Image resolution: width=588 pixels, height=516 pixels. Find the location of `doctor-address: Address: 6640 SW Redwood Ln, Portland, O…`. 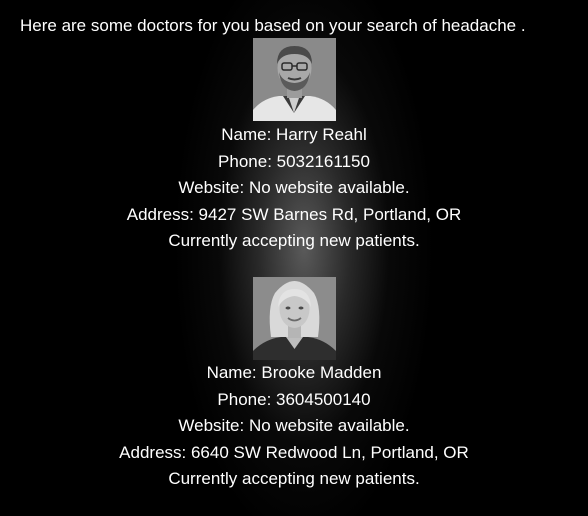

doctor-address: Address: 6640 SW Redwood Ln, Portland, O… is located at coordinates (294, 452).